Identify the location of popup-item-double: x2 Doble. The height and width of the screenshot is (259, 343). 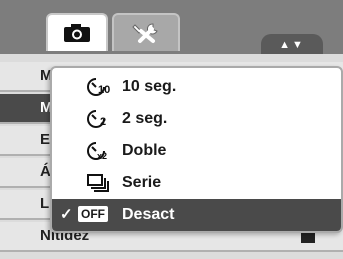
(196, 151).